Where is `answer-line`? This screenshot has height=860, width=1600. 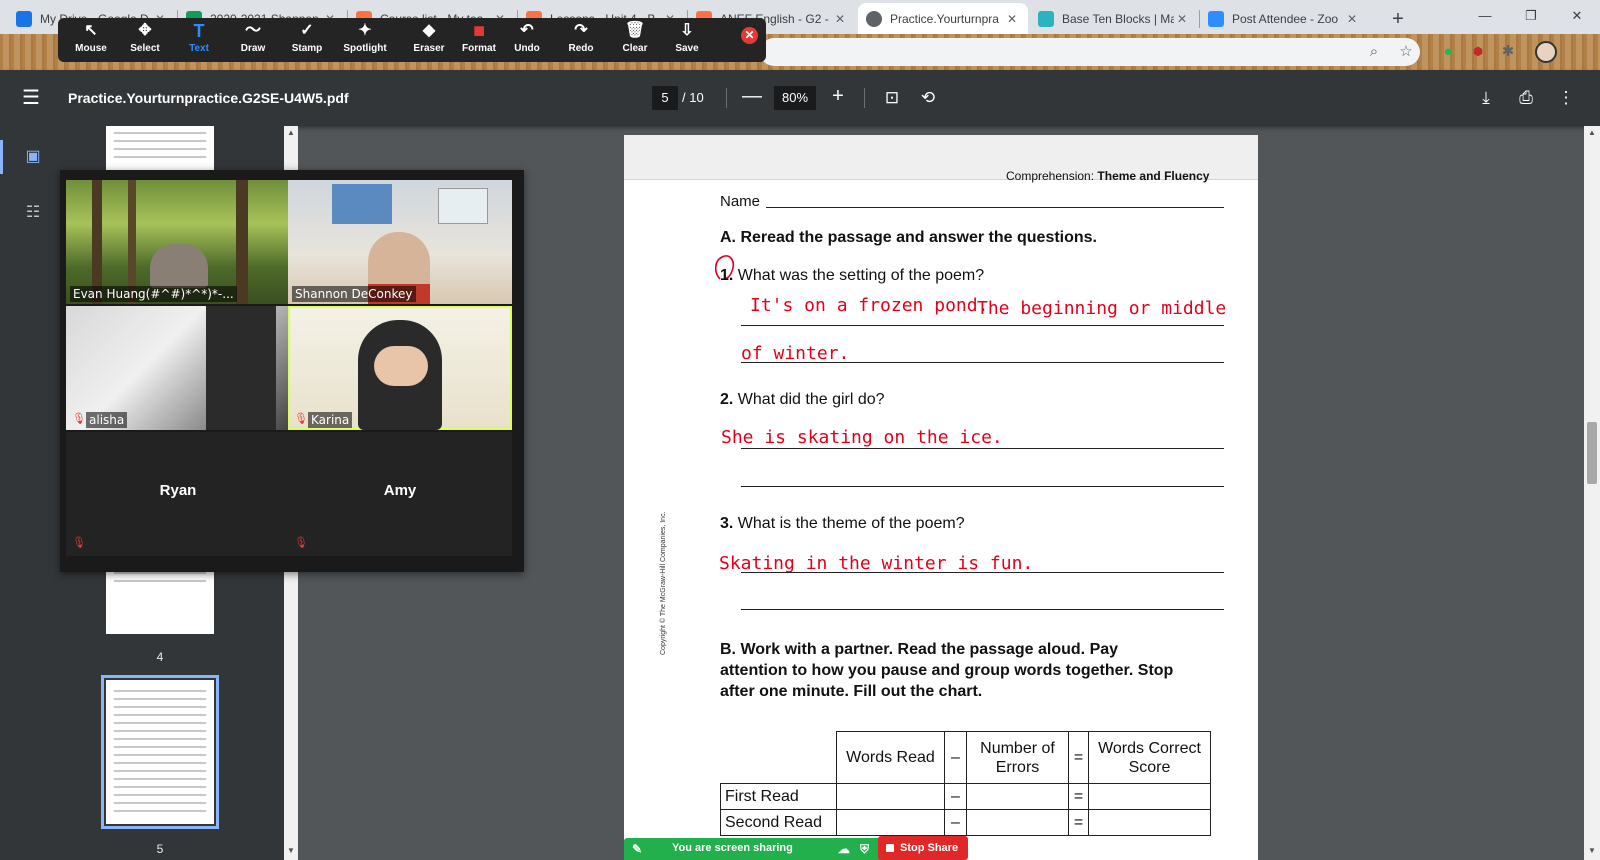
answer-line is located at coordinates (982, 486).